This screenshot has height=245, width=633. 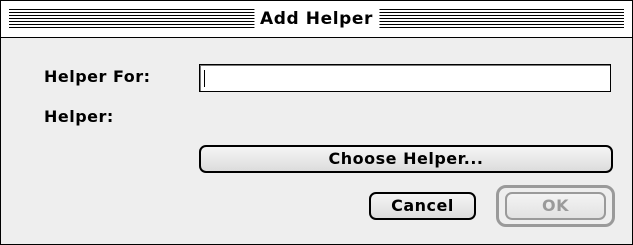 What do you see at coordinates (79, 116) in the screenshot?
I see `helper-label: Helper:` at bounding box center [79, 116].